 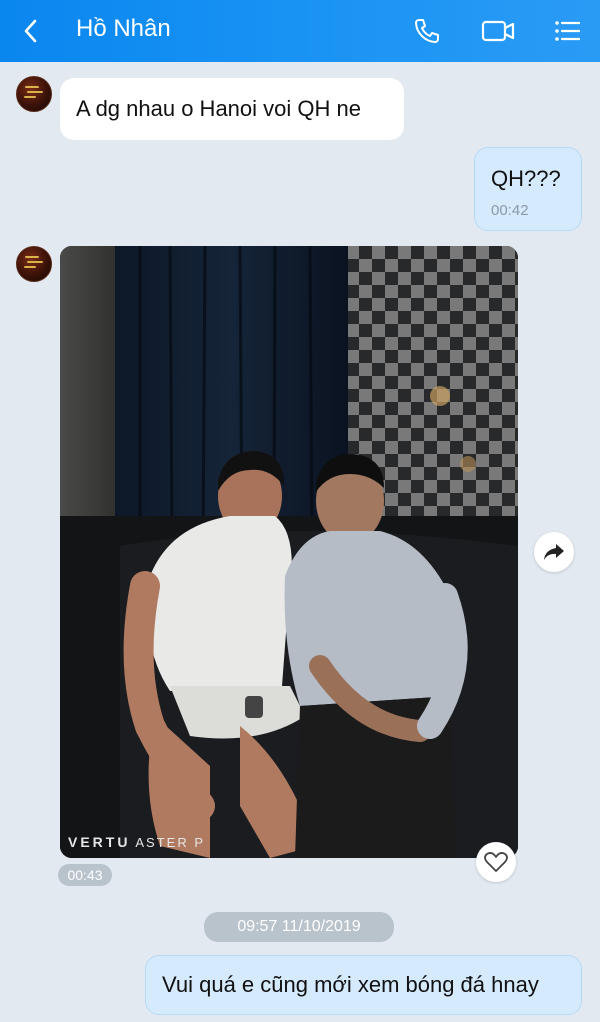 What do you see at coordinates (300, 31) in the screenshot?
I see `chat-header: Hồ Nhân` at bounding box center [300, 31].